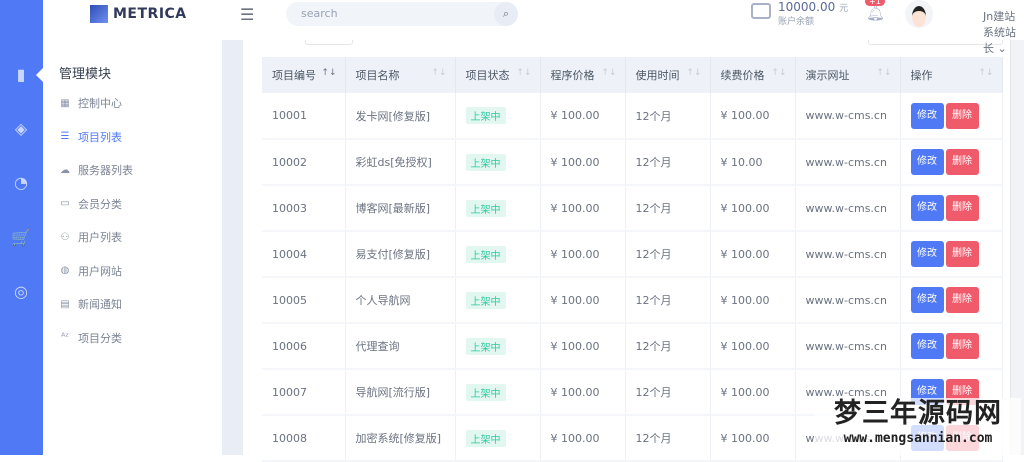 The width and height of the screenshot is (1024, 462). I want to click on submenu-item: ⚇ 用户列表, so click(90, 237).